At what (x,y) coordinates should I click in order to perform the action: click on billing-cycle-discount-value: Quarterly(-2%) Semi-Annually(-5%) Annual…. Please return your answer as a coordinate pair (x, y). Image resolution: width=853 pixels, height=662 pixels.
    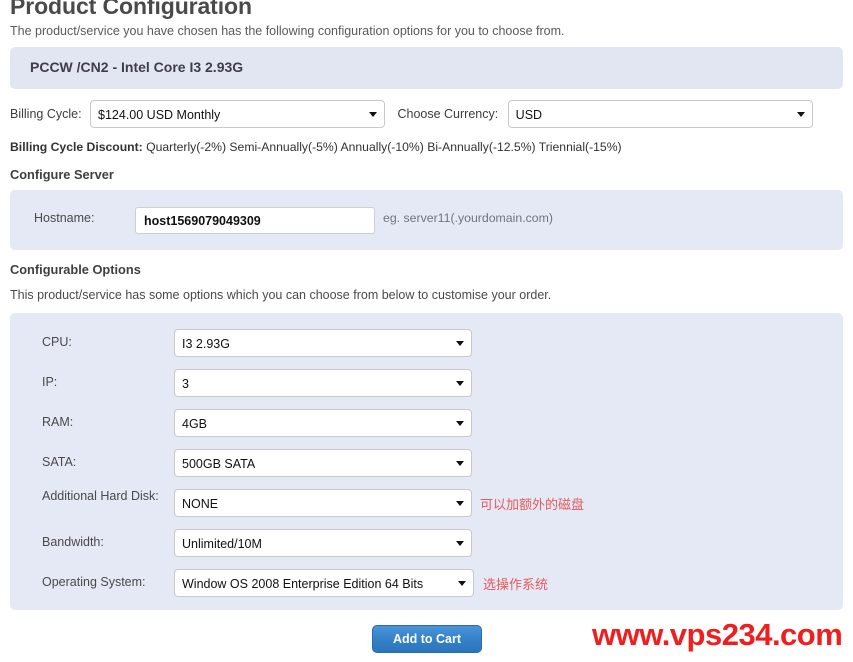
    Looking at the image, I should click on (384, 147).